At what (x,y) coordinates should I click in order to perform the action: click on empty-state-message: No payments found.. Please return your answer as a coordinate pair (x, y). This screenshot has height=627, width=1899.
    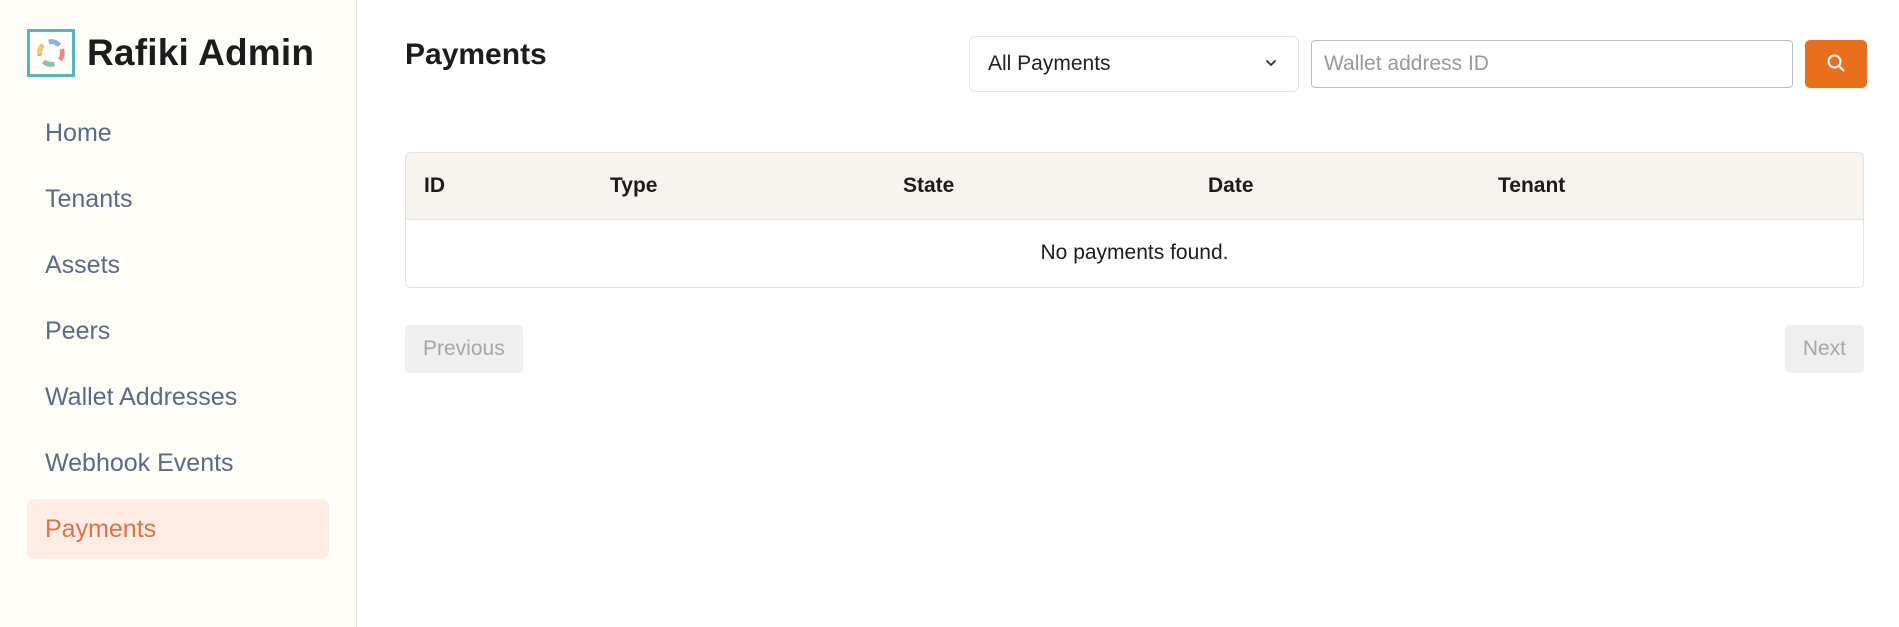
    Looking at the image, I should click on (1134, 253).